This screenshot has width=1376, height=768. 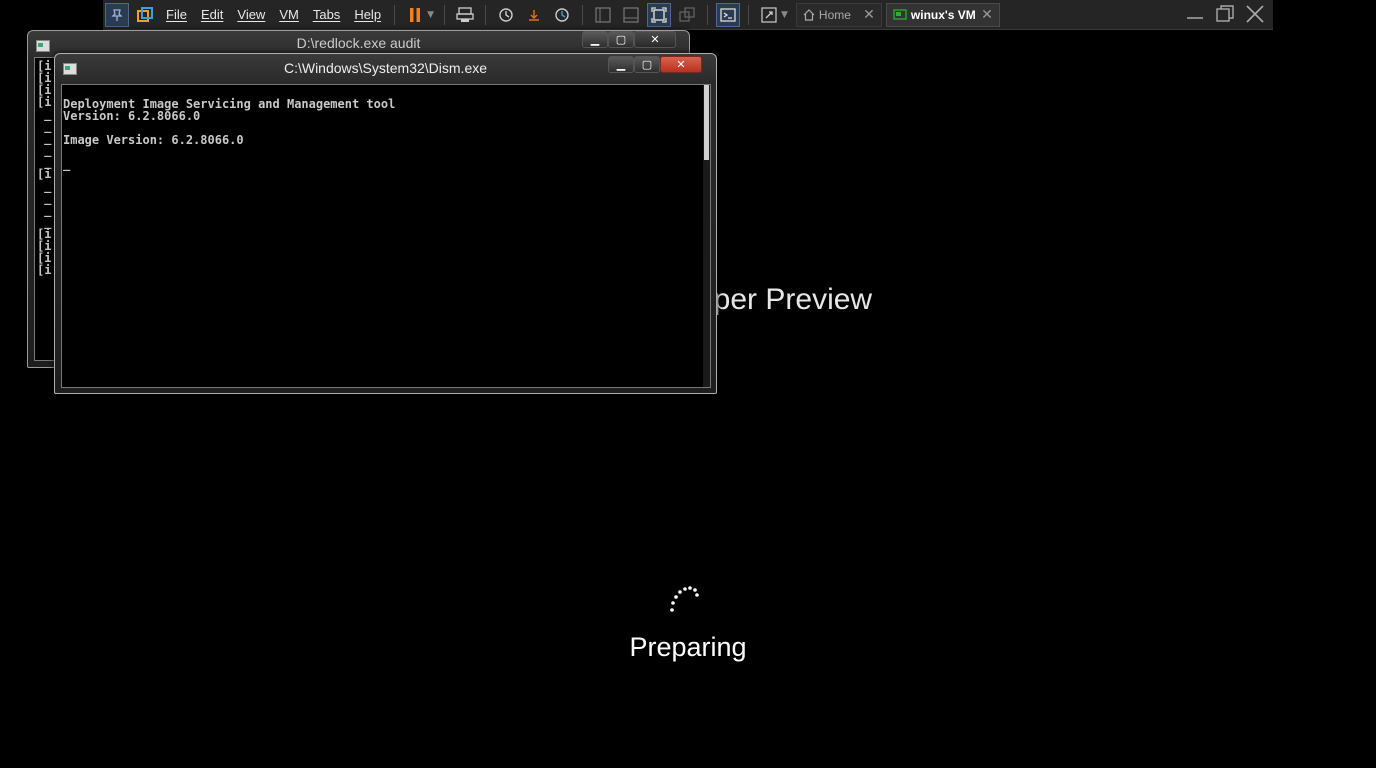 What do you see at coordinates (534, 15) in the screenshot?
I see `revert-snapshot-icon` at bounding box center [534, 15].